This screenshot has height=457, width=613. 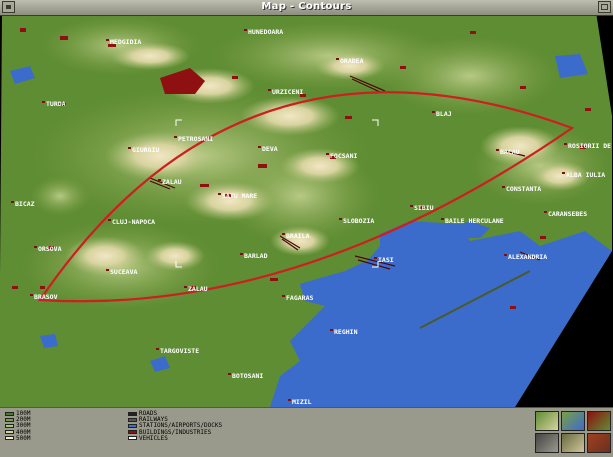 What do you see at coordinates (547, 421) in the screenshot?
I see `terrain-button` at bounding box center [547, 421].